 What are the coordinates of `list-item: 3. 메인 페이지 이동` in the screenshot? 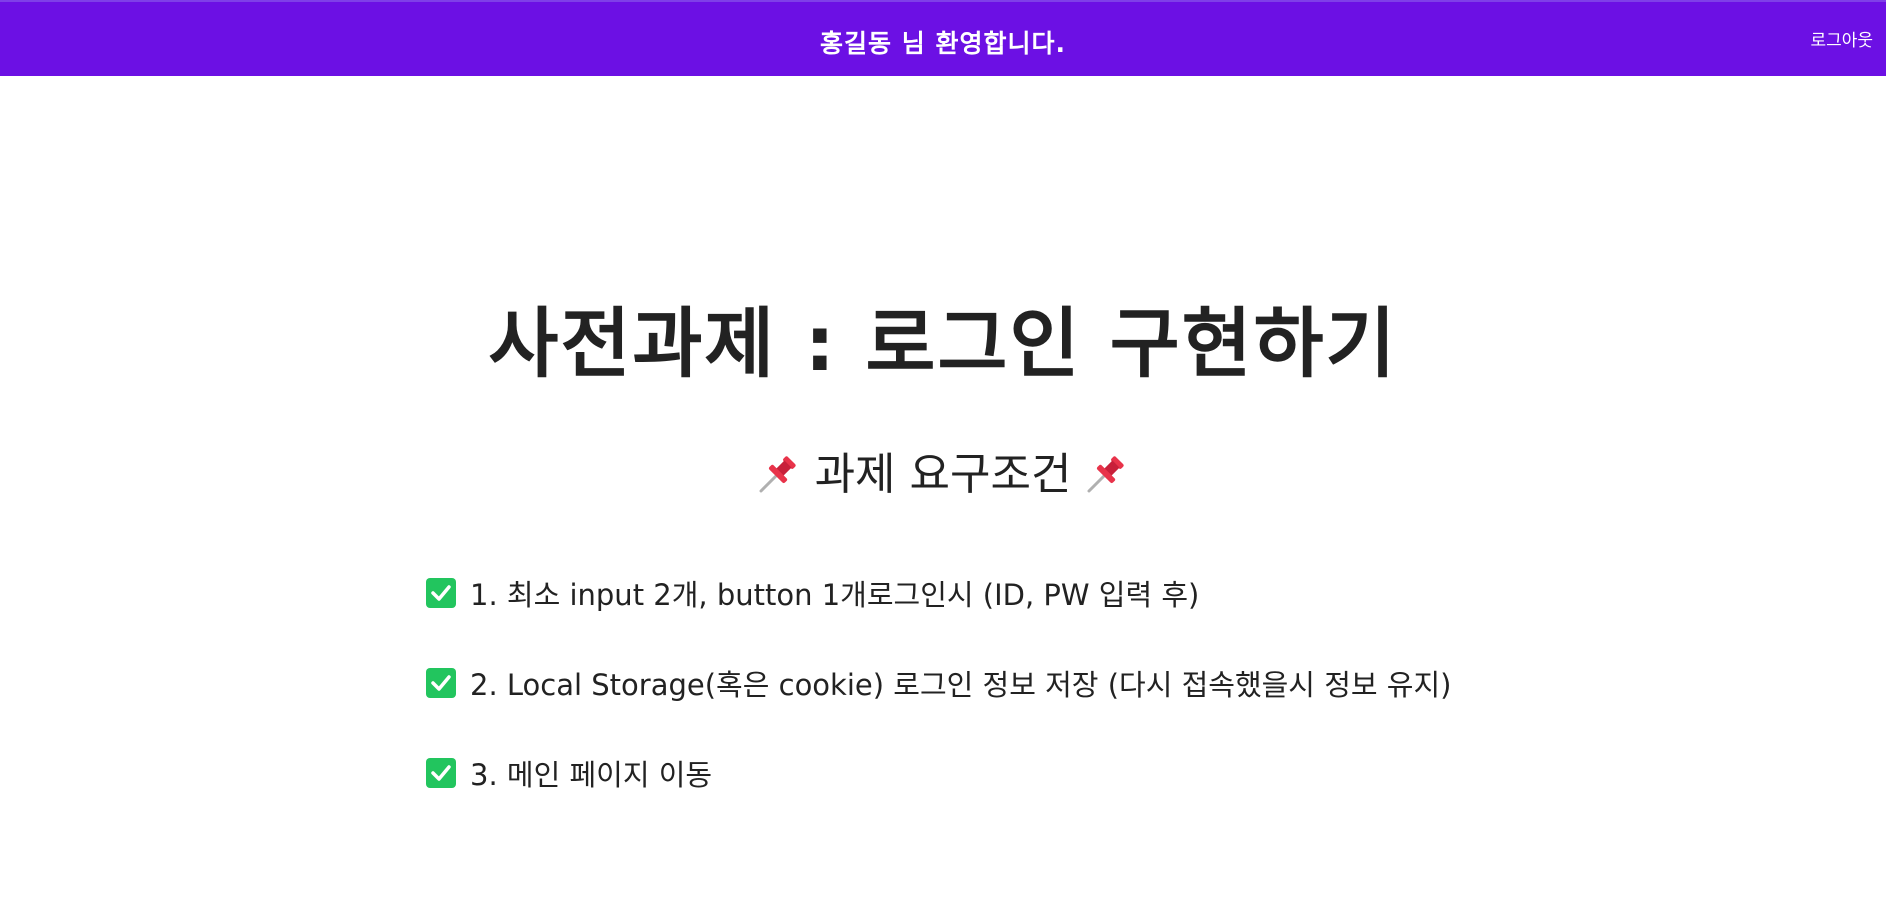 It's located at (938, 775).